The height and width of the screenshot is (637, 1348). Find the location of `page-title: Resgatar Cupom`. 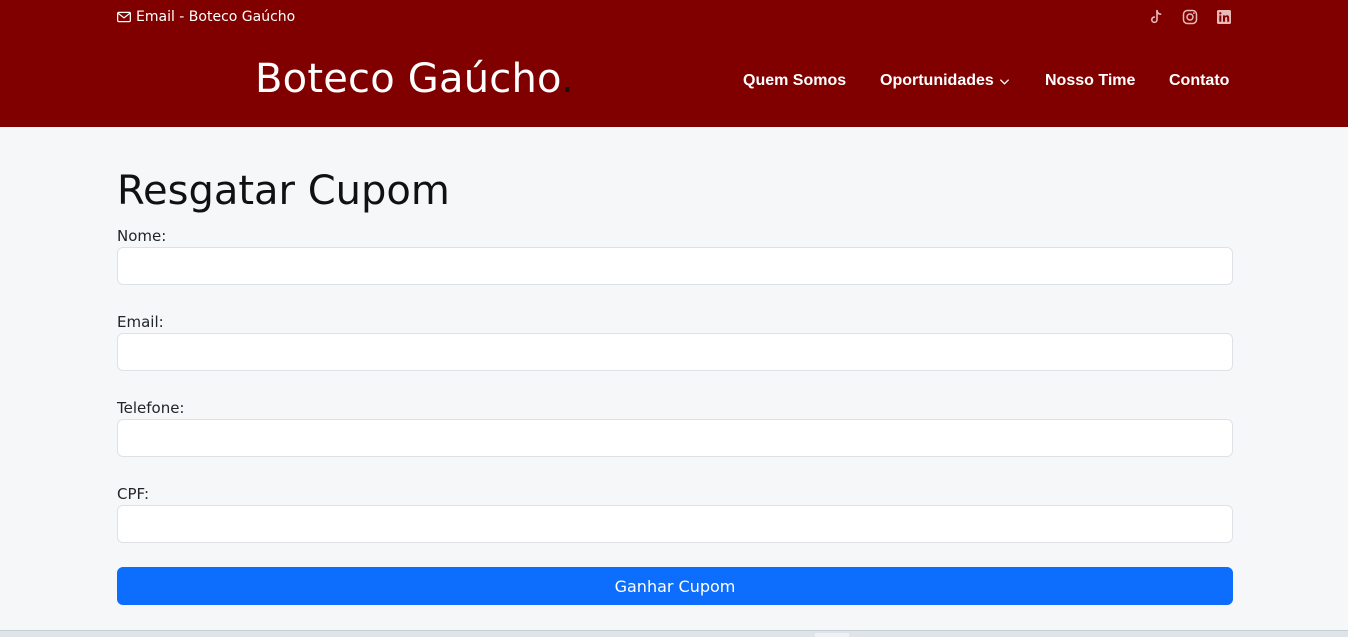

page-title: Resgatar Cupom is located at coordinates (283, 191).